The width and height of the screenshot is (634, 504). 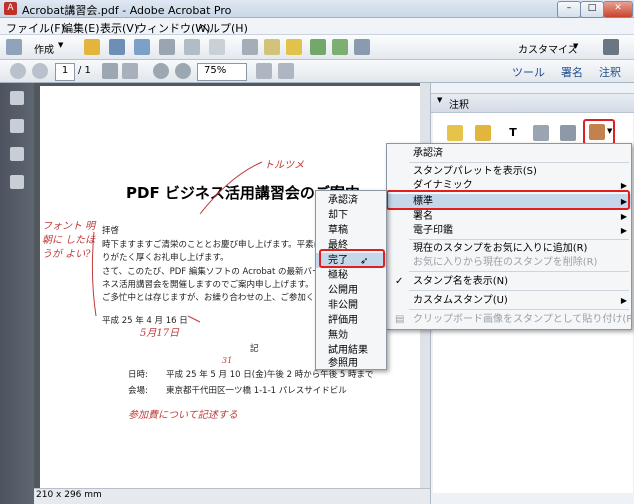 I want to click on next-page-icon, so click(x=40, y=71).